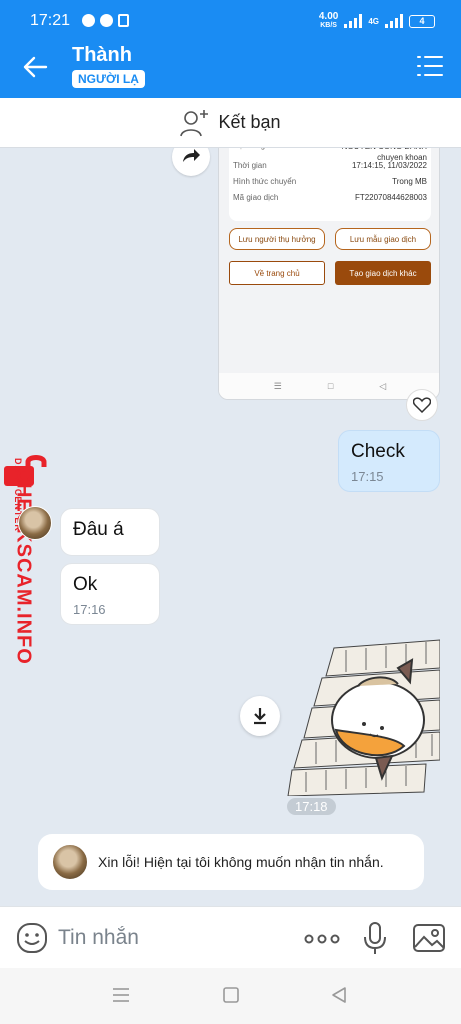 The height and width of the screenshot is (1024, 461). I want to click on home-label: Về trang chủ, so click(277, 273).